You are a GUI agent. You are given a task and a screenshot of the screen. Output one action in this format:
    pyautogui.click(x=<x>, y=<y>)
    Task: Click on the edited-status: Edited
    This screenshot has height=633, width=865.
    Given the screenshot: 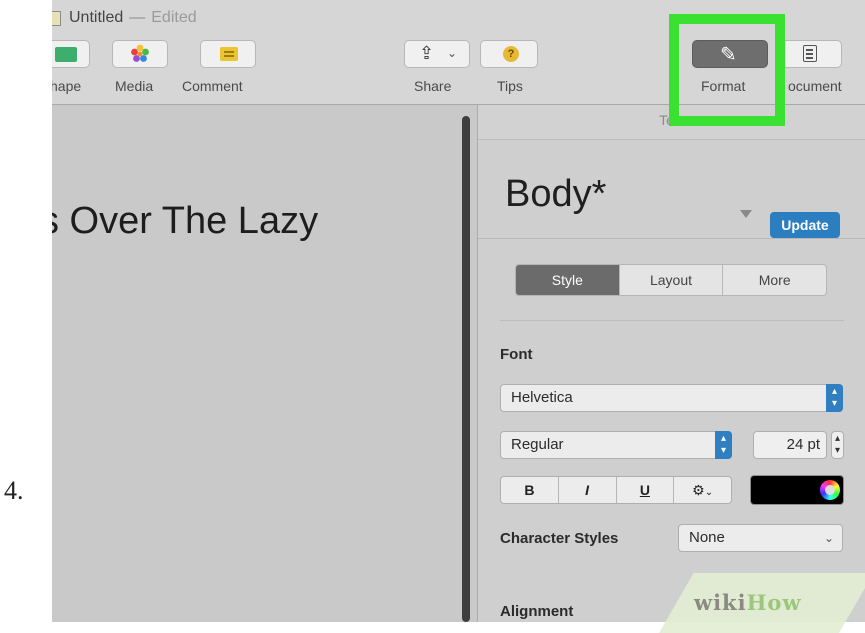 What is the action you would take?
    pyautogui.click(x=174, y=17)
    